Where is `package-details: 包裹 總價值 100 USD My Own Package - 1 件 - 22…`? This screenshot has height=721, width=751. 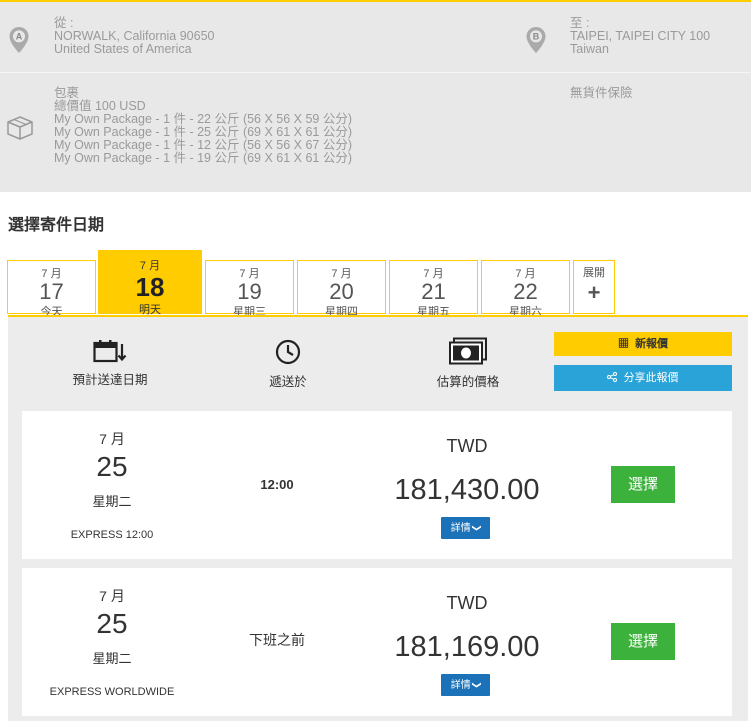
package-details: 包裹 總價值 100 USD My Own Package - 1 件 - 22… is located at coordinates (203, 126).